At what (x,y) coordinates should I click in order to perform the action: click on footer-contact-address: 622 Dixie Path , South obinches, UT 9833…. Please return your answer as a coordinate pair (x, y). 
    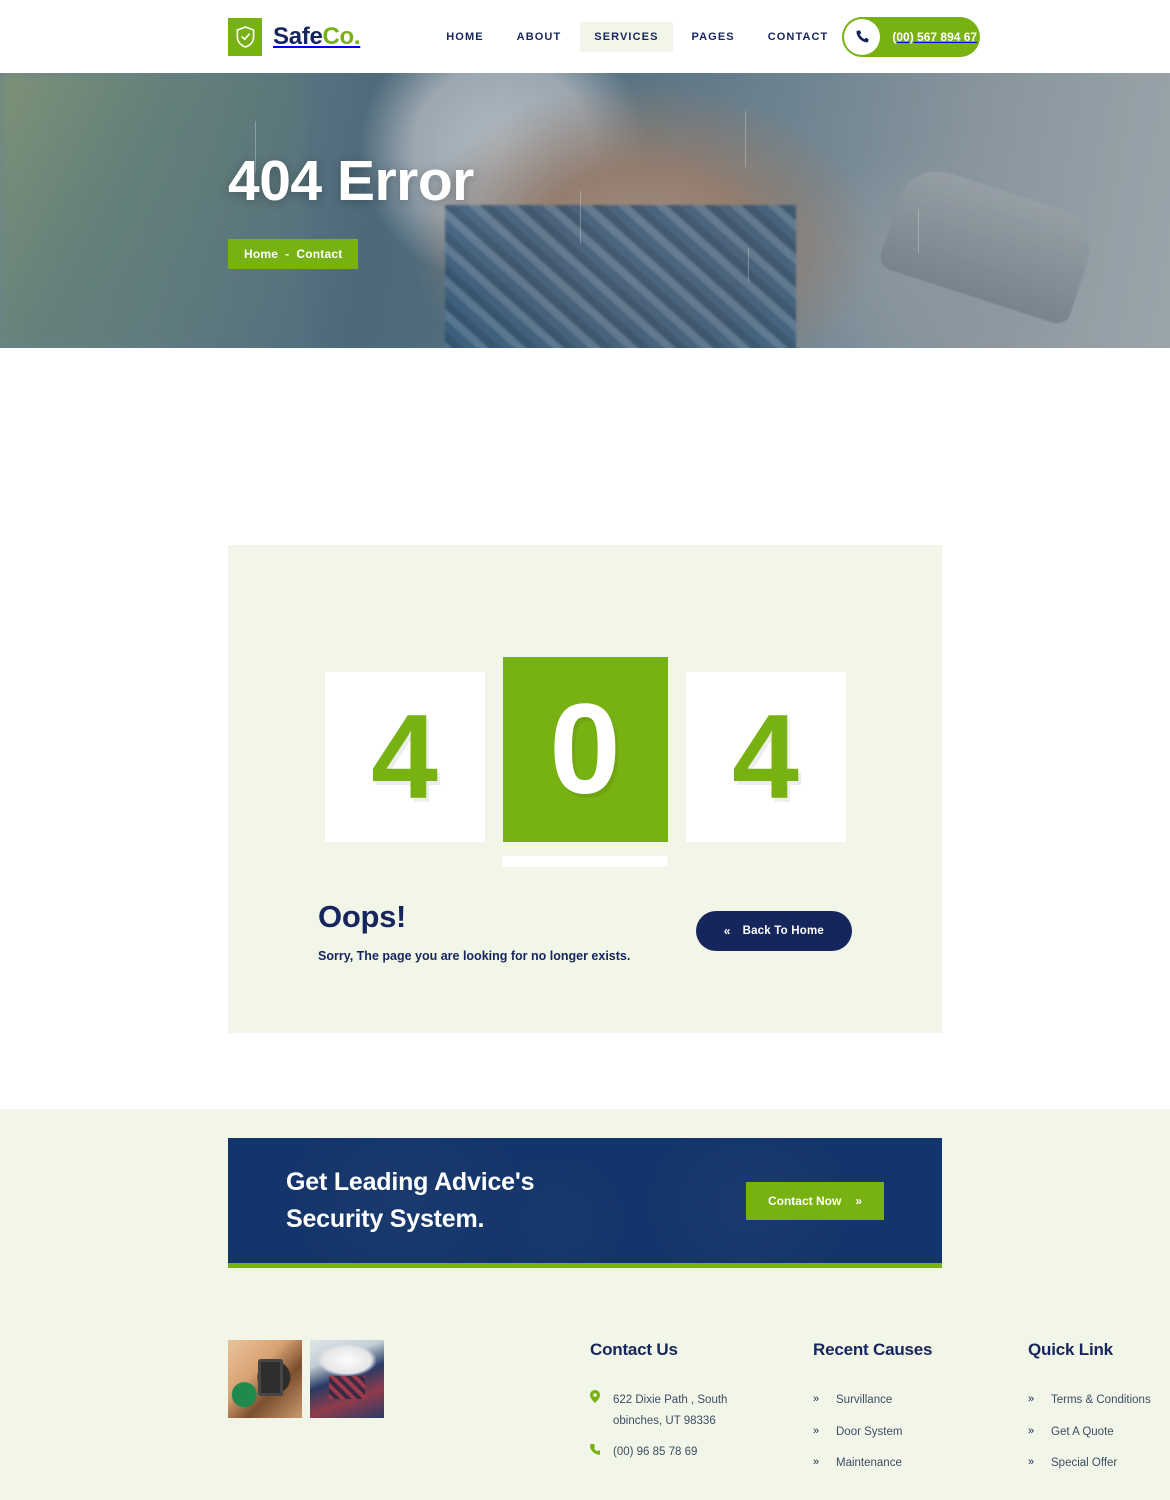
    Looking at the image, I should click on (665, 1410).